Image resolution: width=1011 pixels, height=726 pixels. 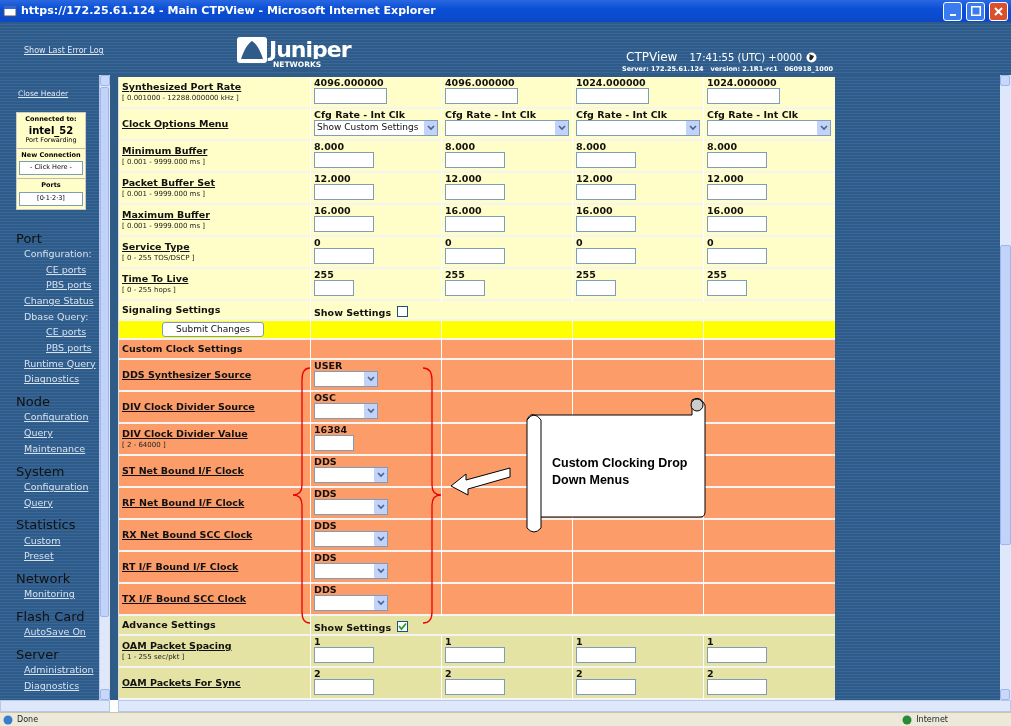 I want to click on field-label: Time To Live, so click(x=214, y=279).